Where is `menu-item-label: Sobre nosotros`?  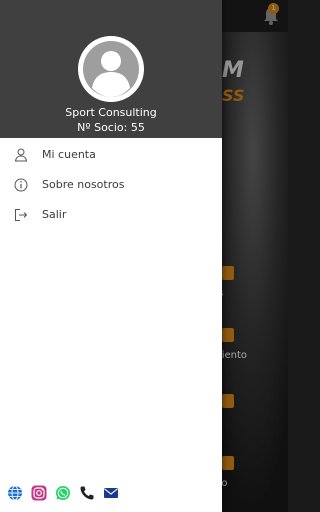 menu-item-label: Sobre nosotros is located at coordinates (83, 184).